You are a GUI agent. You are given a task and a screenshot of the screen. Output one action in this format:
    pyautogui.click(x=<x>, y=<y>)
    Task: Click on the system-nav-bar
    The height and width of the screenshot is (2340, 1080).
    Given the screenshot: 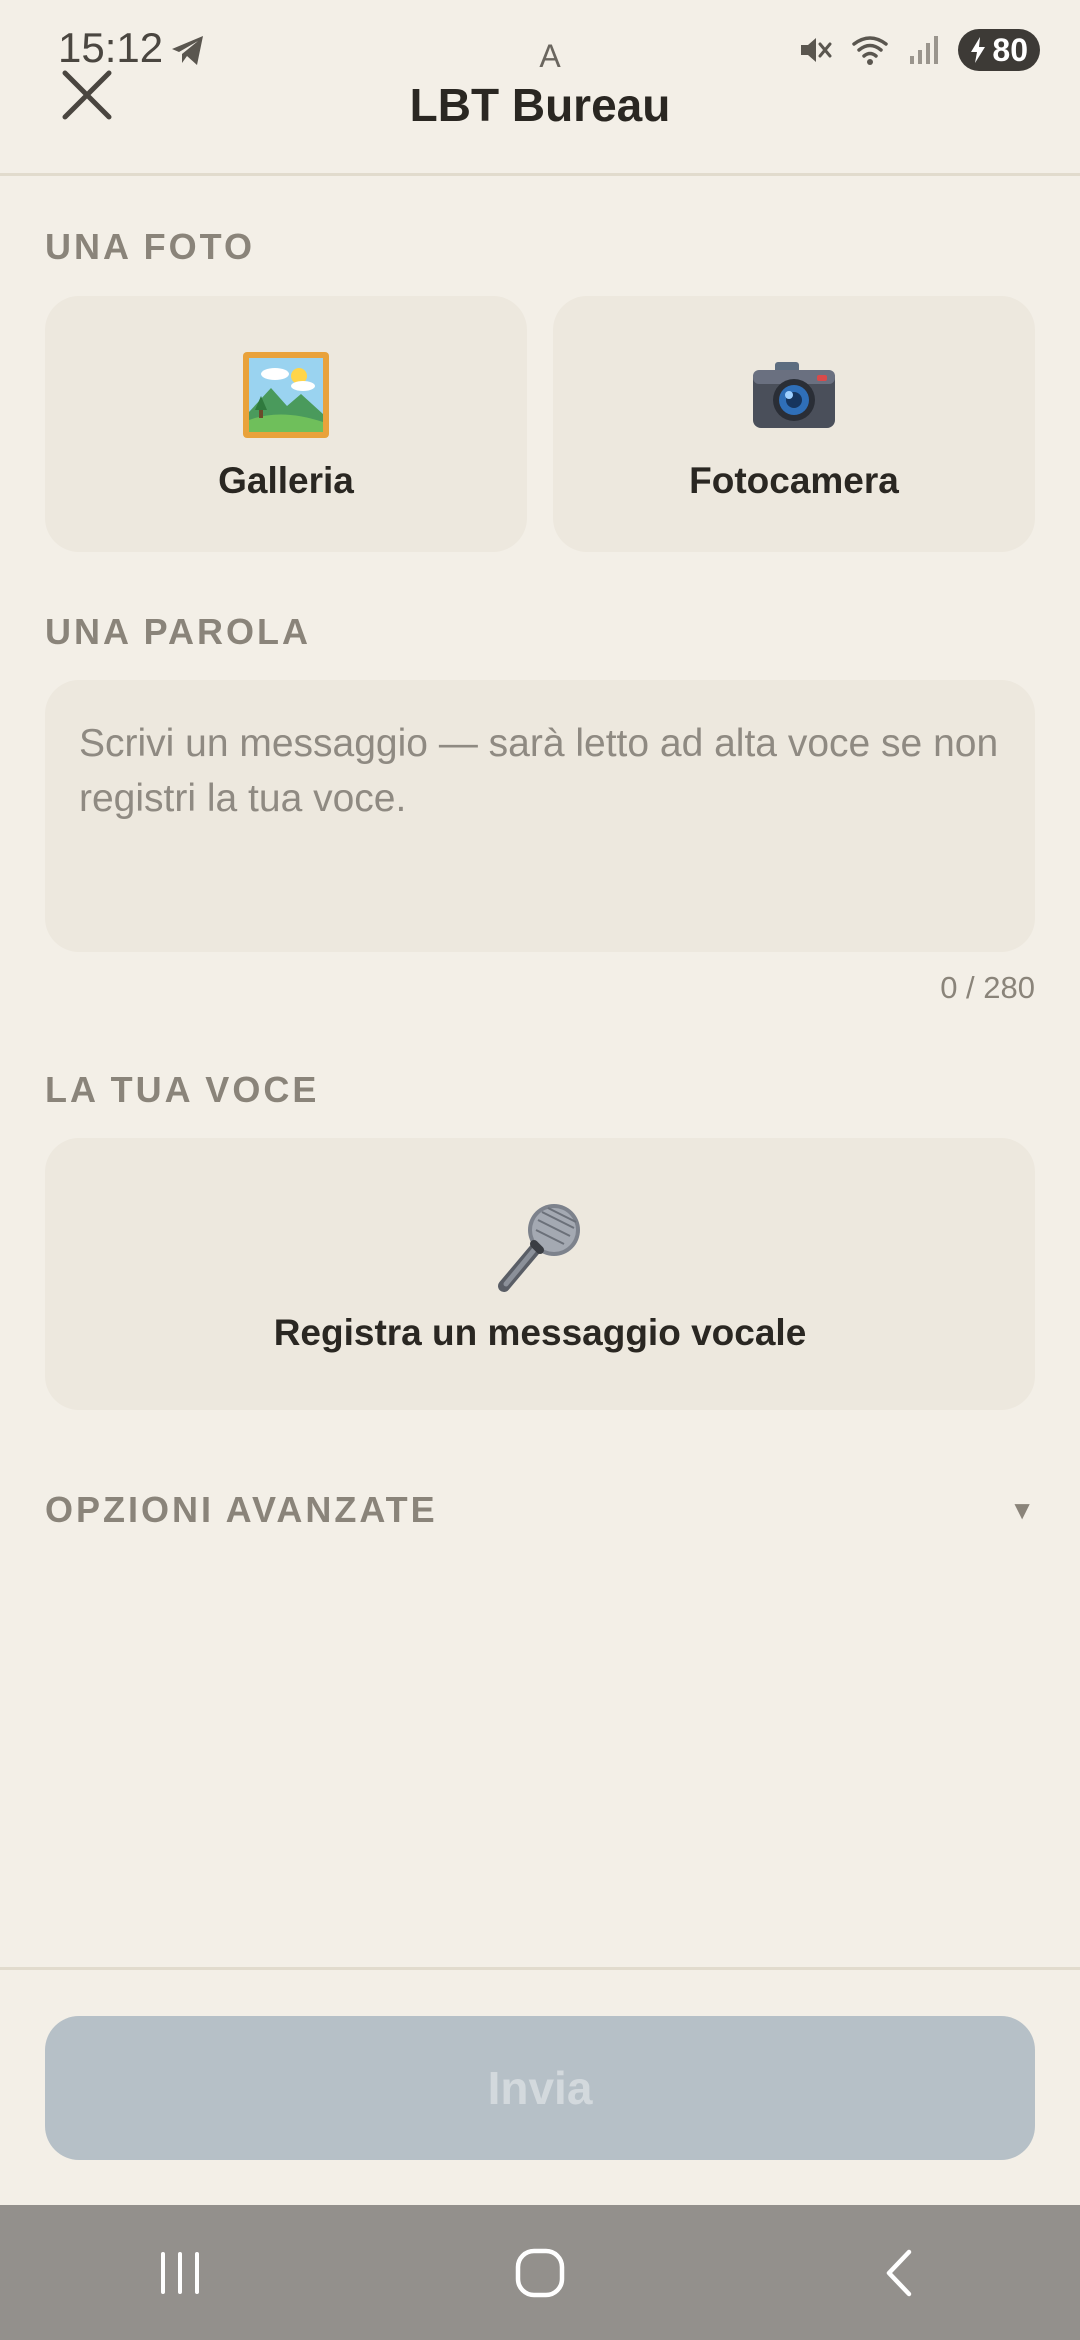 What is the action you would take?
    pyautogui.click(x=540, y=2272)
    